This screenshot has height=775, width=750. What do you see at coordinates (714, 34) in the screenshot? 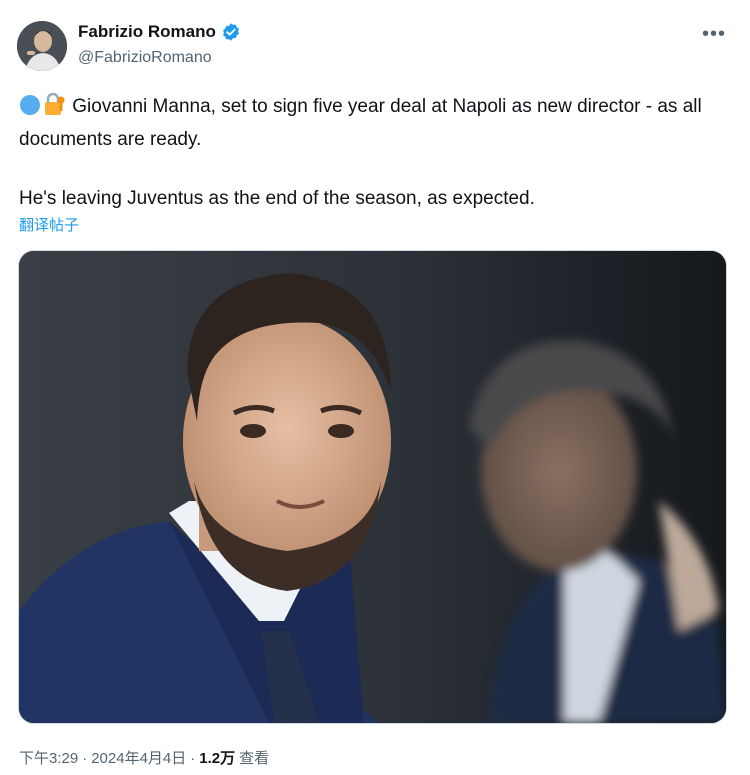
I see `more-horizontal-icon: •••` at bounding box center [714, 34].